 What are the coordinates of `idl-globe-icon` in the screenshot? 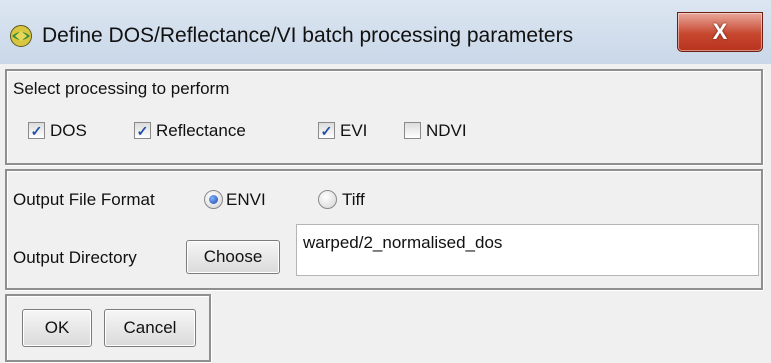 It's located at (21, 36).